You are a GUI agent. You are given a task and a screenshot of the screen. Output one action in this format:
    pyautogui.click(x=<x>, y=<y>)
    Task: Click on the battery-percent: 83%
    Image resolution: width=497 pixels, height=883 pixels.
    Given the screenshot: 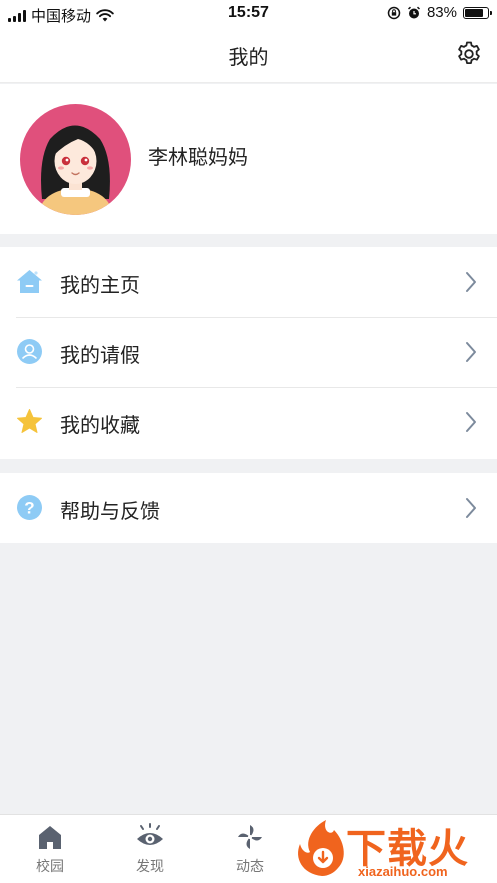 What is the action you would take?
    pyautogui.click(x=441, y=12)
    